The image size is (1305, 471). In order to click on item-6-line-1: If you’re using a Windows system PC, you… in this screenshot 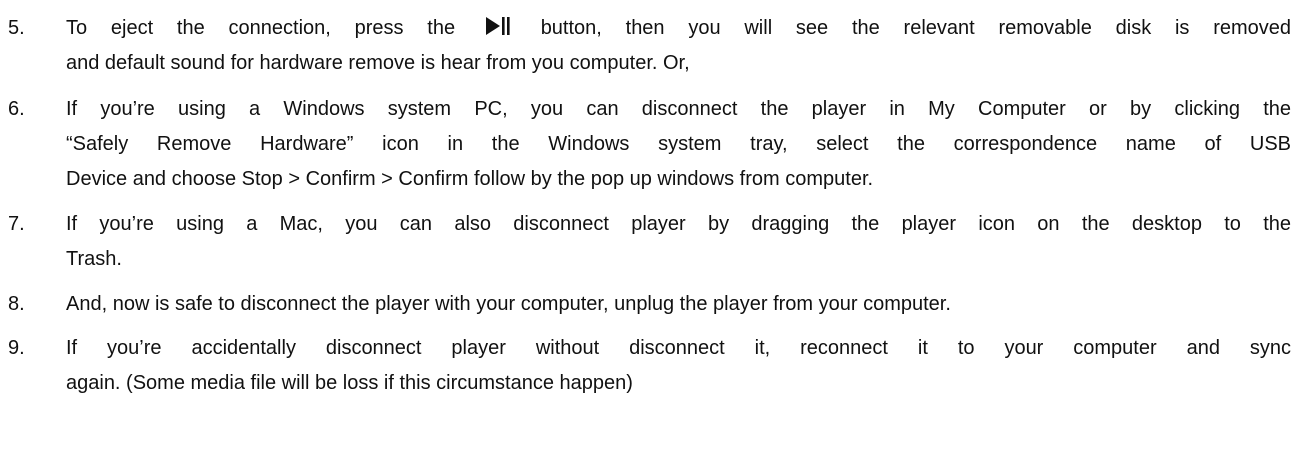, I will do `click(678, 109)`.